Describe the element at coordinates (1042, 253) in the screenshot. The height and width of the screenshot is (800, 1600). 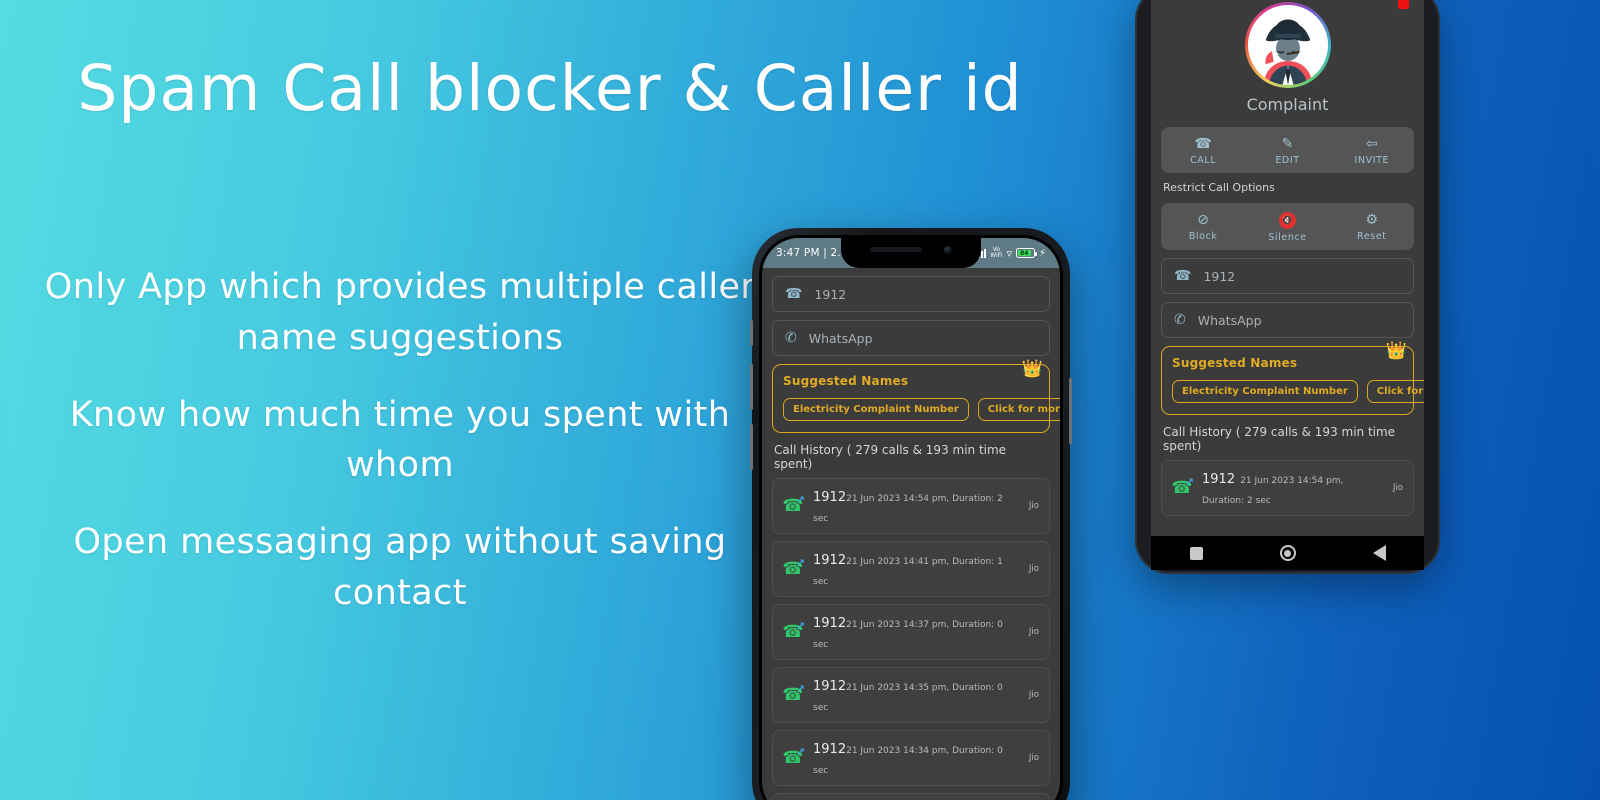
I see `charging-bolt-icon: ⚡` at that location.